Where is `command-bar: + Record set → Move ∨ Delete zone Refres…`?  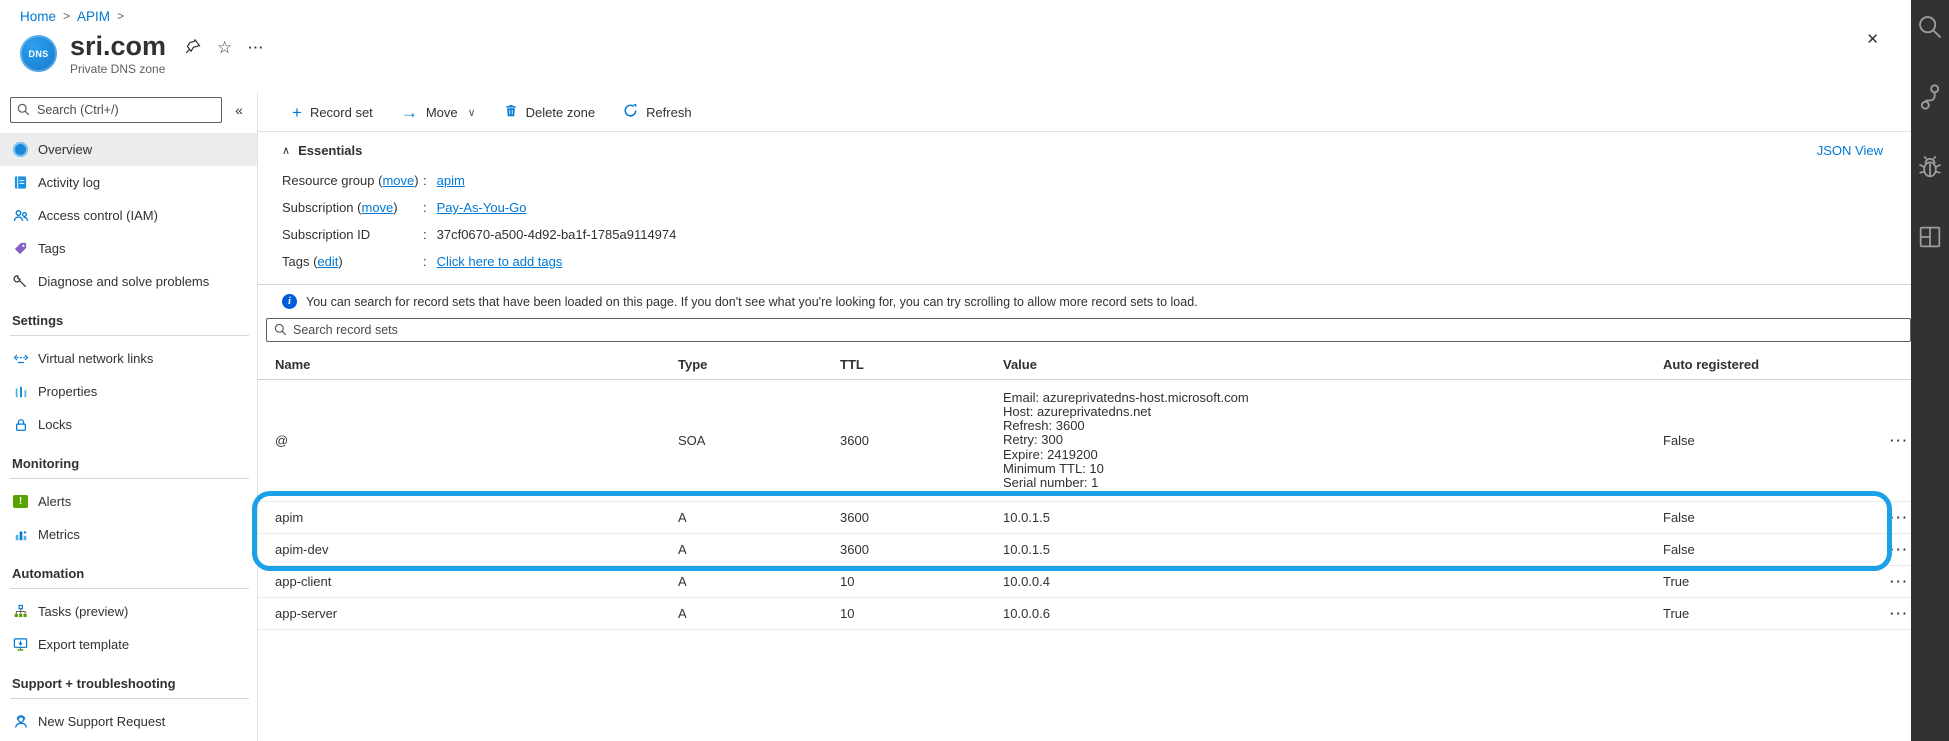
command-bar: + Record set → Move ∨ Delete zone Refres… is located at coordinates (1101, 112).